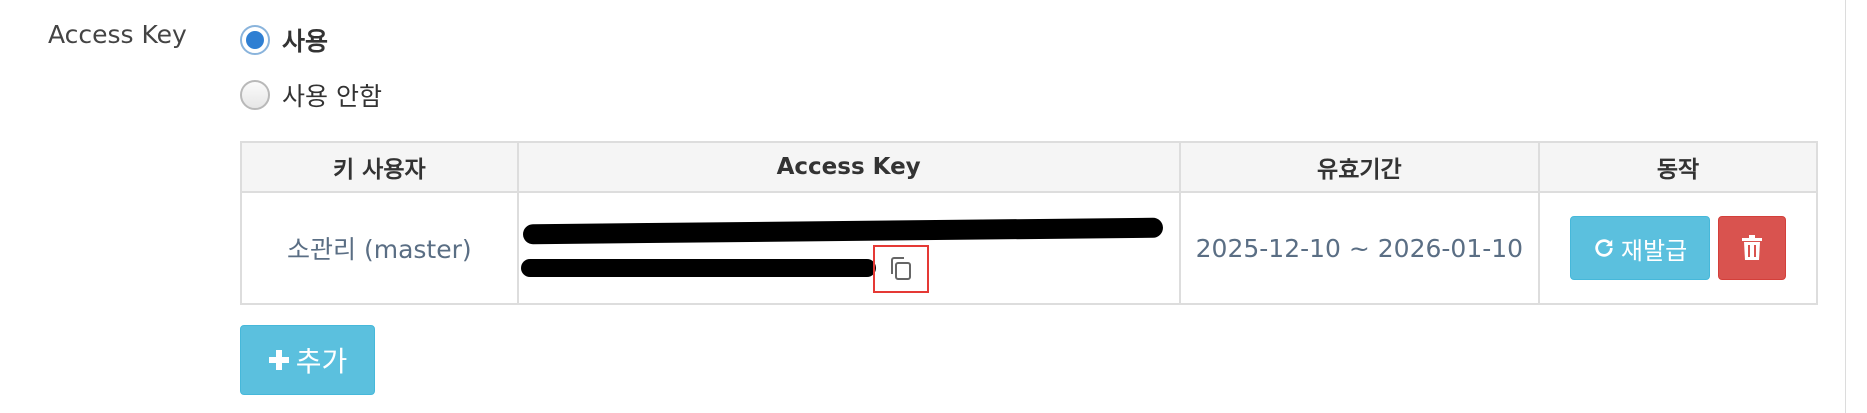 This screenshot has width=1867, height=413. I want to click on access-key-field-label: Access Key, so click(117, 34).